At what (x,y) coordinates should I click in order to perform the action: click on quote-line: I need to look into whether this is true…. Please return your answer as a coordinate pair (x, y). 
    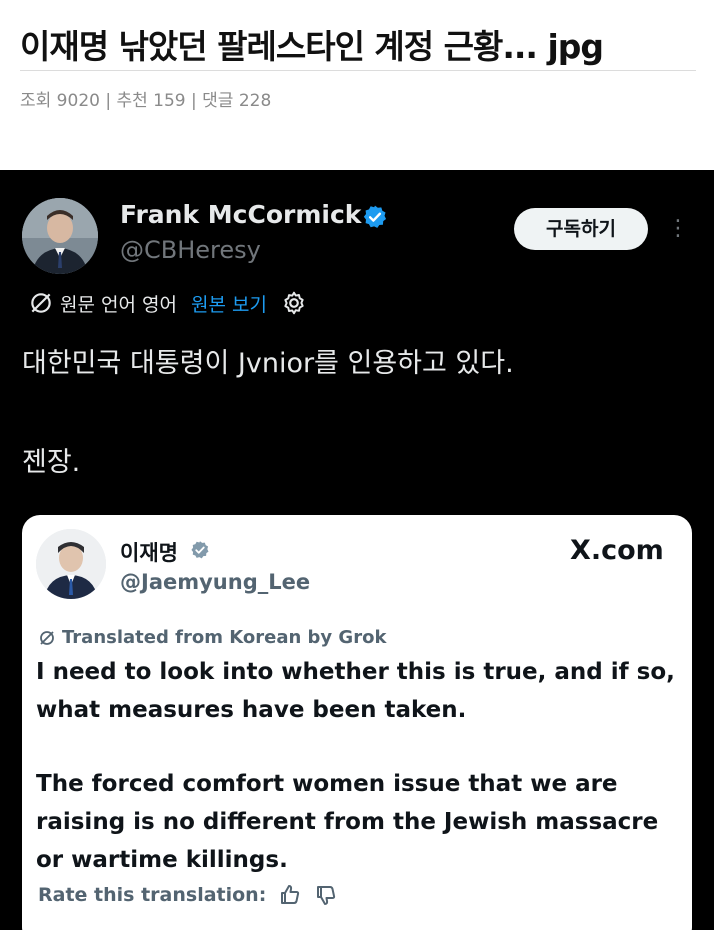
    Looking at the image, I should click on (355, 672).